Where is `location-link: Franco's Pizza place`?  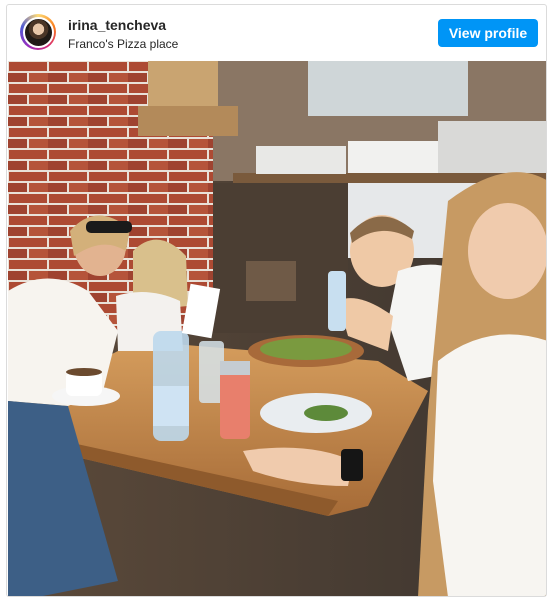
location-link: Franco's Pizza place is located at coordinates (123, 44).